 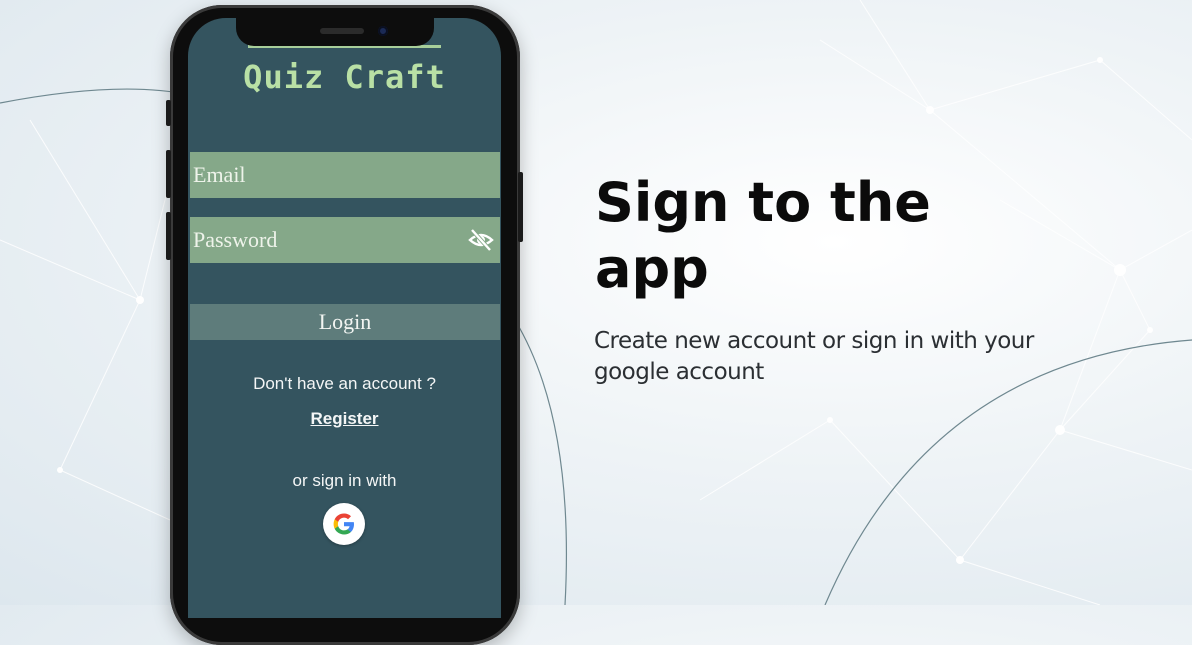 What do you see at coordinates (345, 240) in the screenshot?
I see `password-field: Password` at bounding box center [345, 240].